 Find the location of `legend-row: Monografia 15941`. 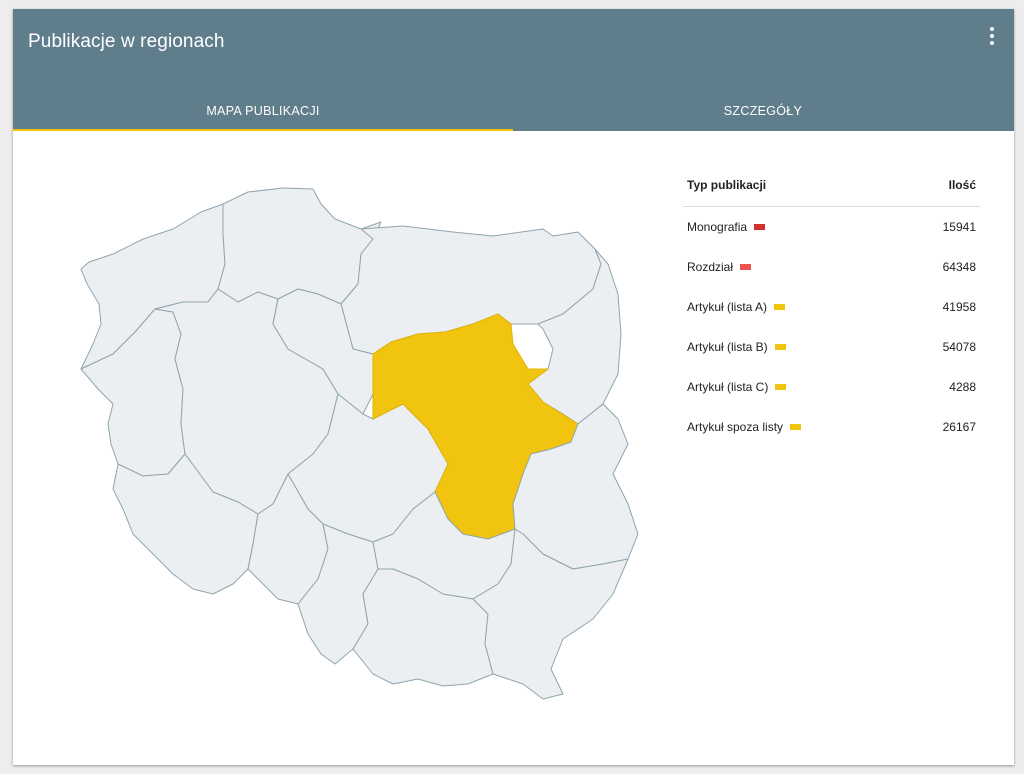

legend-row: Monografia 15941 is located at coordinates (831, 227).